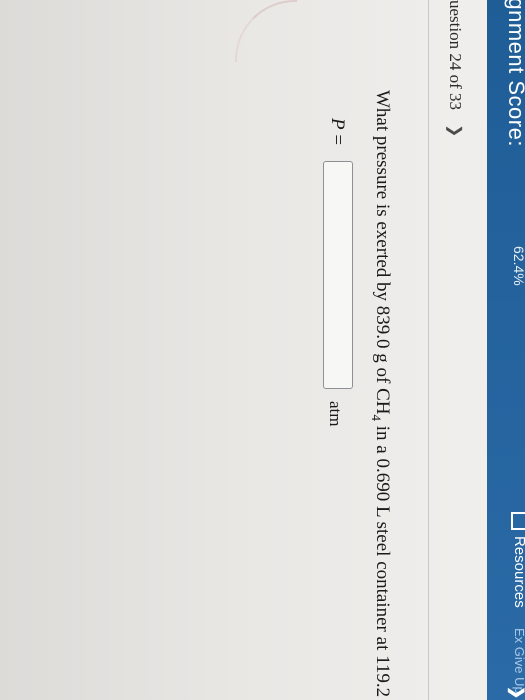  Describe the element at coordinates (514, 73) in the screenshot. I see `assignment-score-label: ignment Score:` at that location.